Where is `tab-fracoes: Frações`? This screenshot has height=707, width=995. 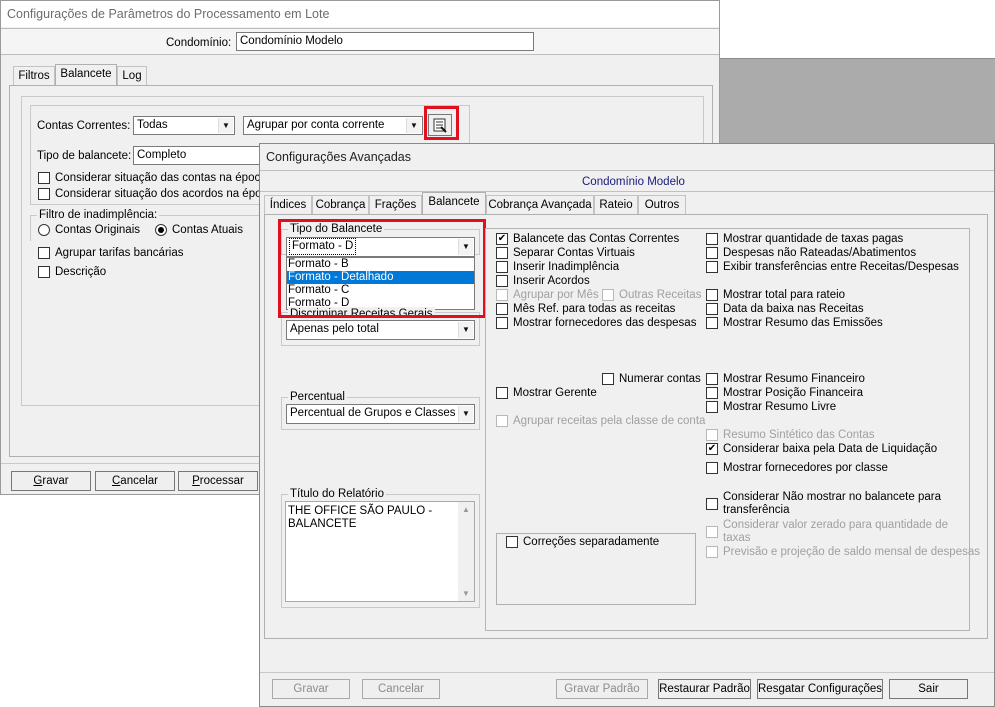
tab-fracoes: Frações is located at coordinates (395, 204).